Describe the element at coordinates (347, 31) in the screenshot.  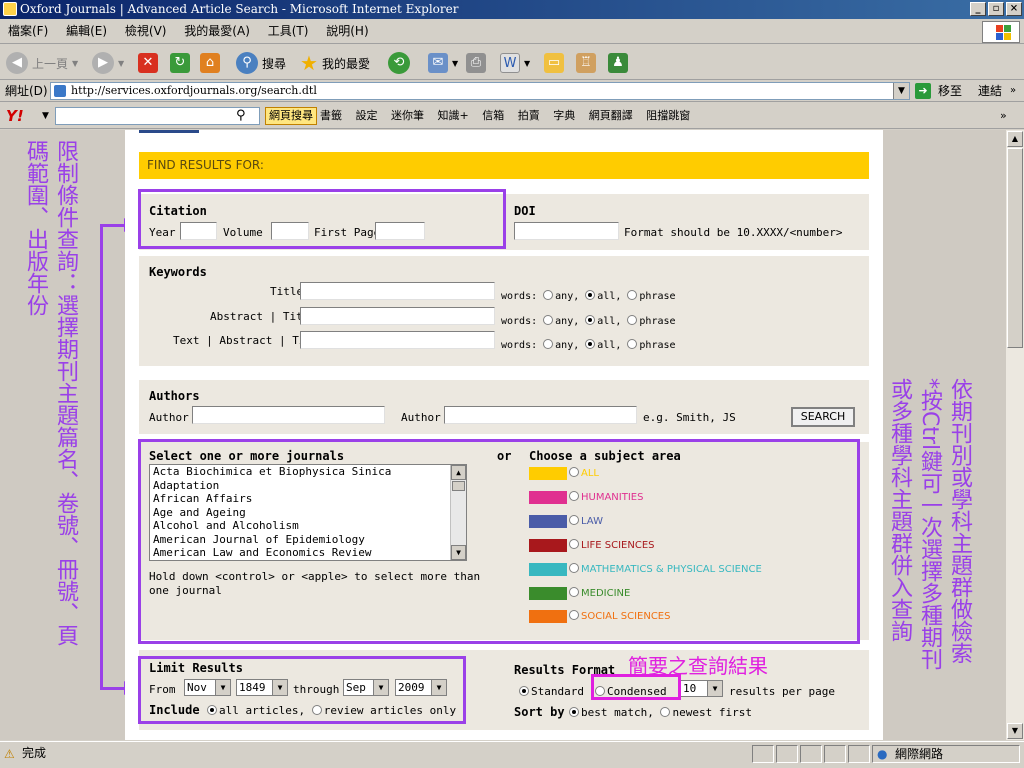
I see `menu-help: 說明(H)` at that location.